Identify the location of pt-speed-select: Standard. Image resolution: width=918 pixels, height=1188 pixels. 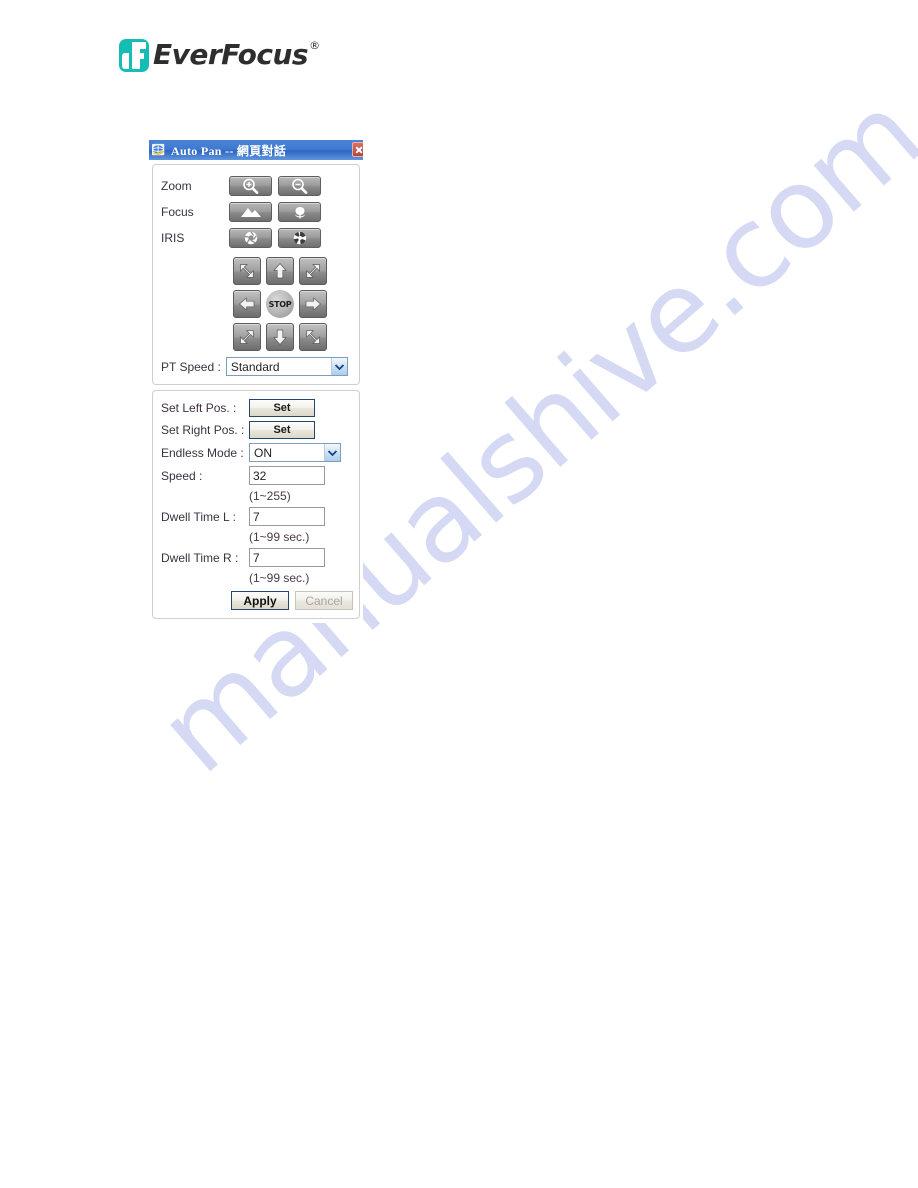
(286, 366).